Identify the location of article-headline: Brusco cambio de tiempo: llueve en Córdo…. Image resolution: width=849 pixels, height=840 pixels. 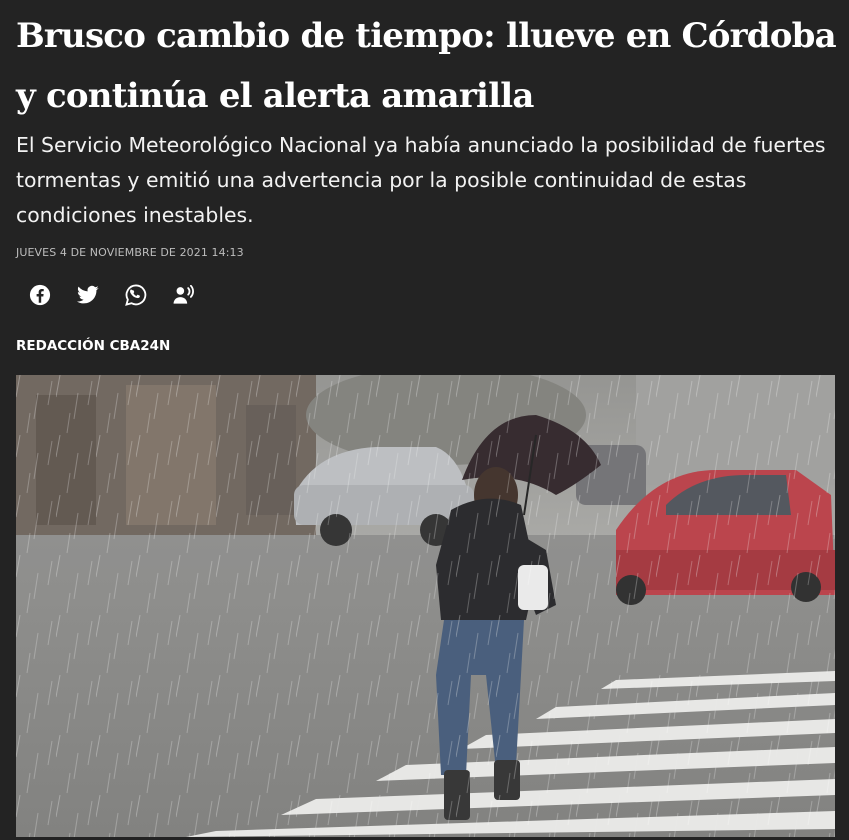
(426, 66).